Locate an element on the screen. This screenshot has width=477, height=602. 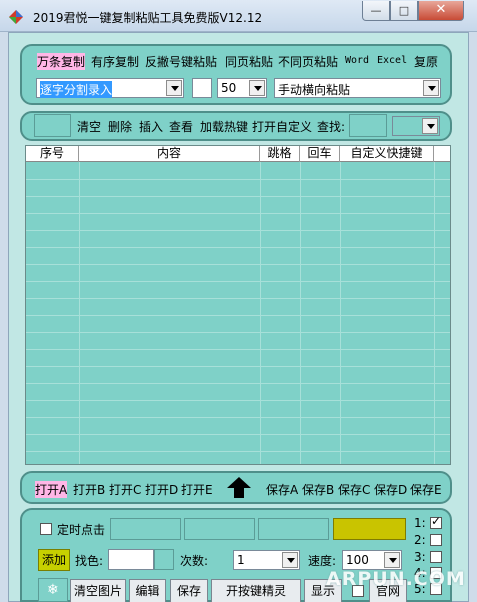
close-button: ✕ is located at coordinates (441, 11).